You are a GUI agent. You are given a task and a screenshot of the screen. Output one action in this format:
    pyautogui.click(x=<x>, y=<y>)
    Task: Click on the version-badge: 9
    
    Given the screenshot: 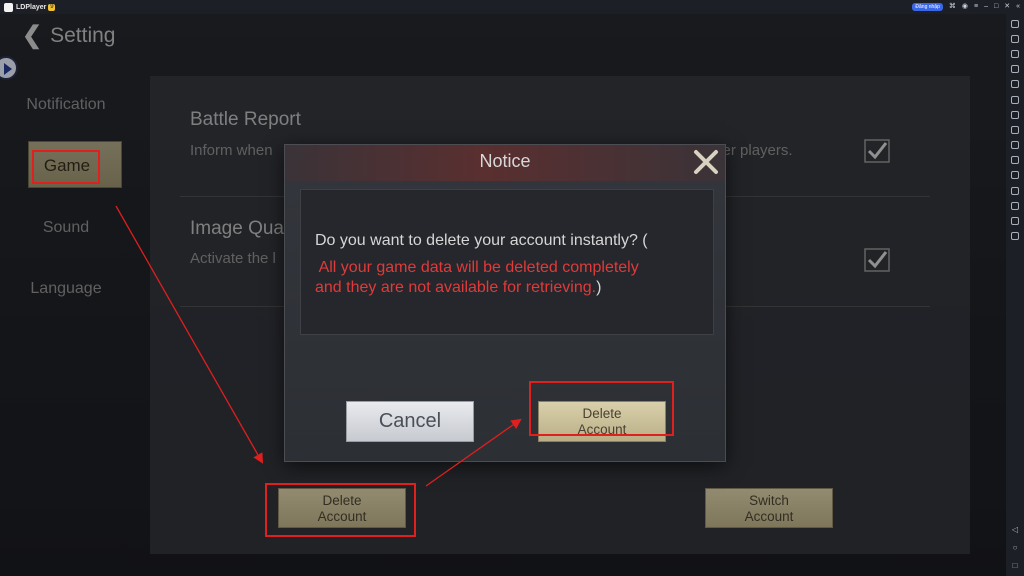 What is the action you would take?
    pyautogui.click(x=52, y=7)
    